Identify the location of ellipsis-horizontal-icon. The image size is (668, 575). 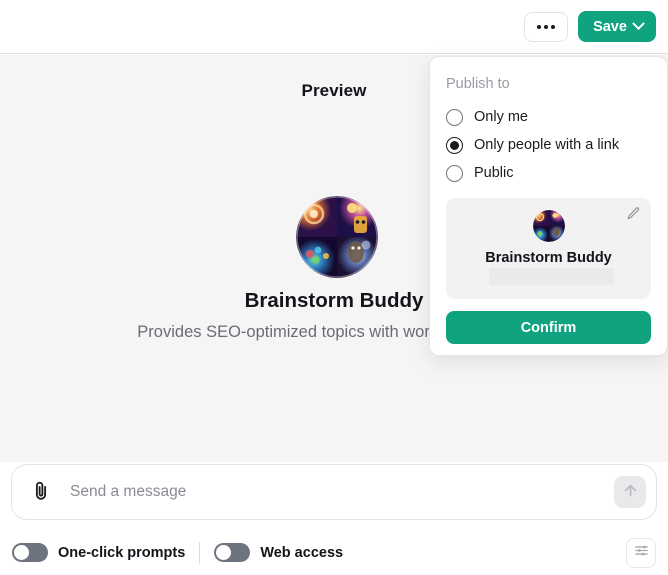
(546, 26).